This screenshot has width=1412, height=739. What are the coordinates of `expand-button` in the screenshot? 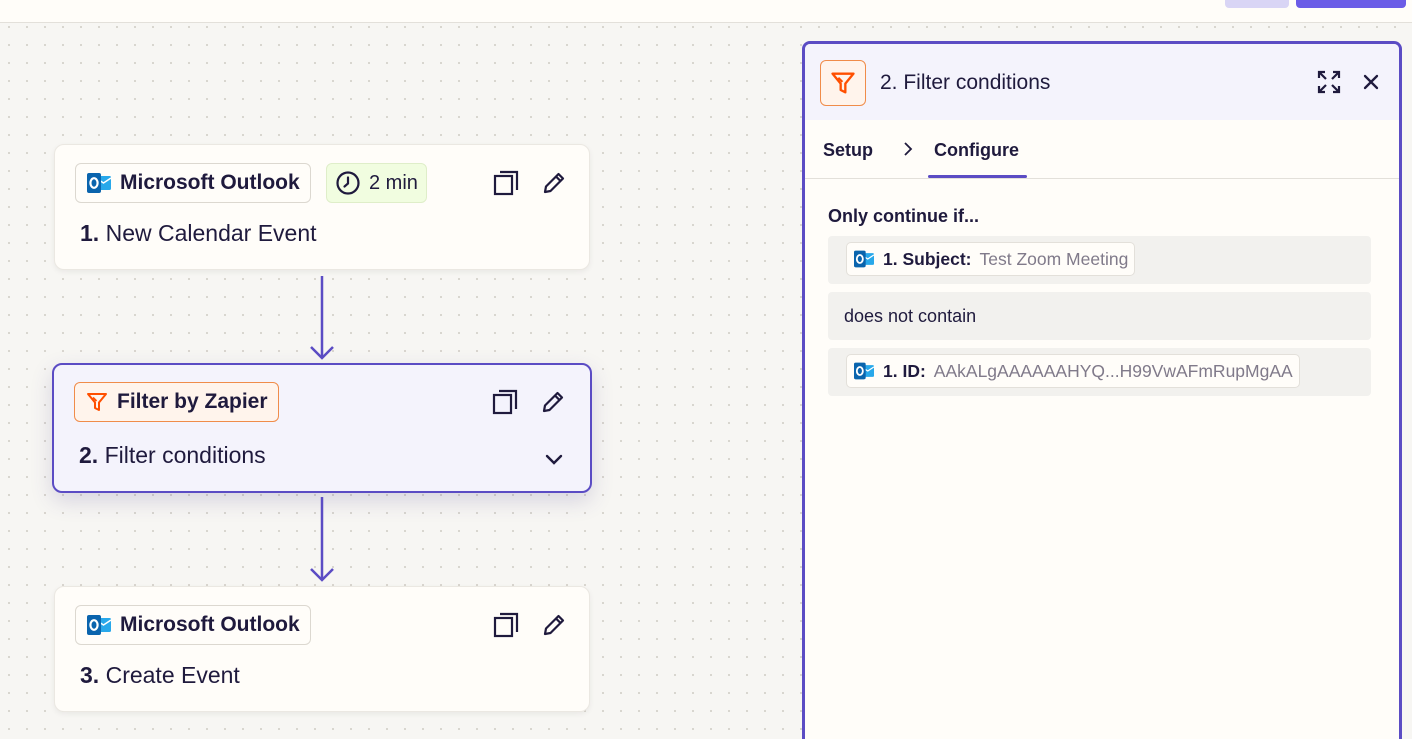 It's located at (554, 459).